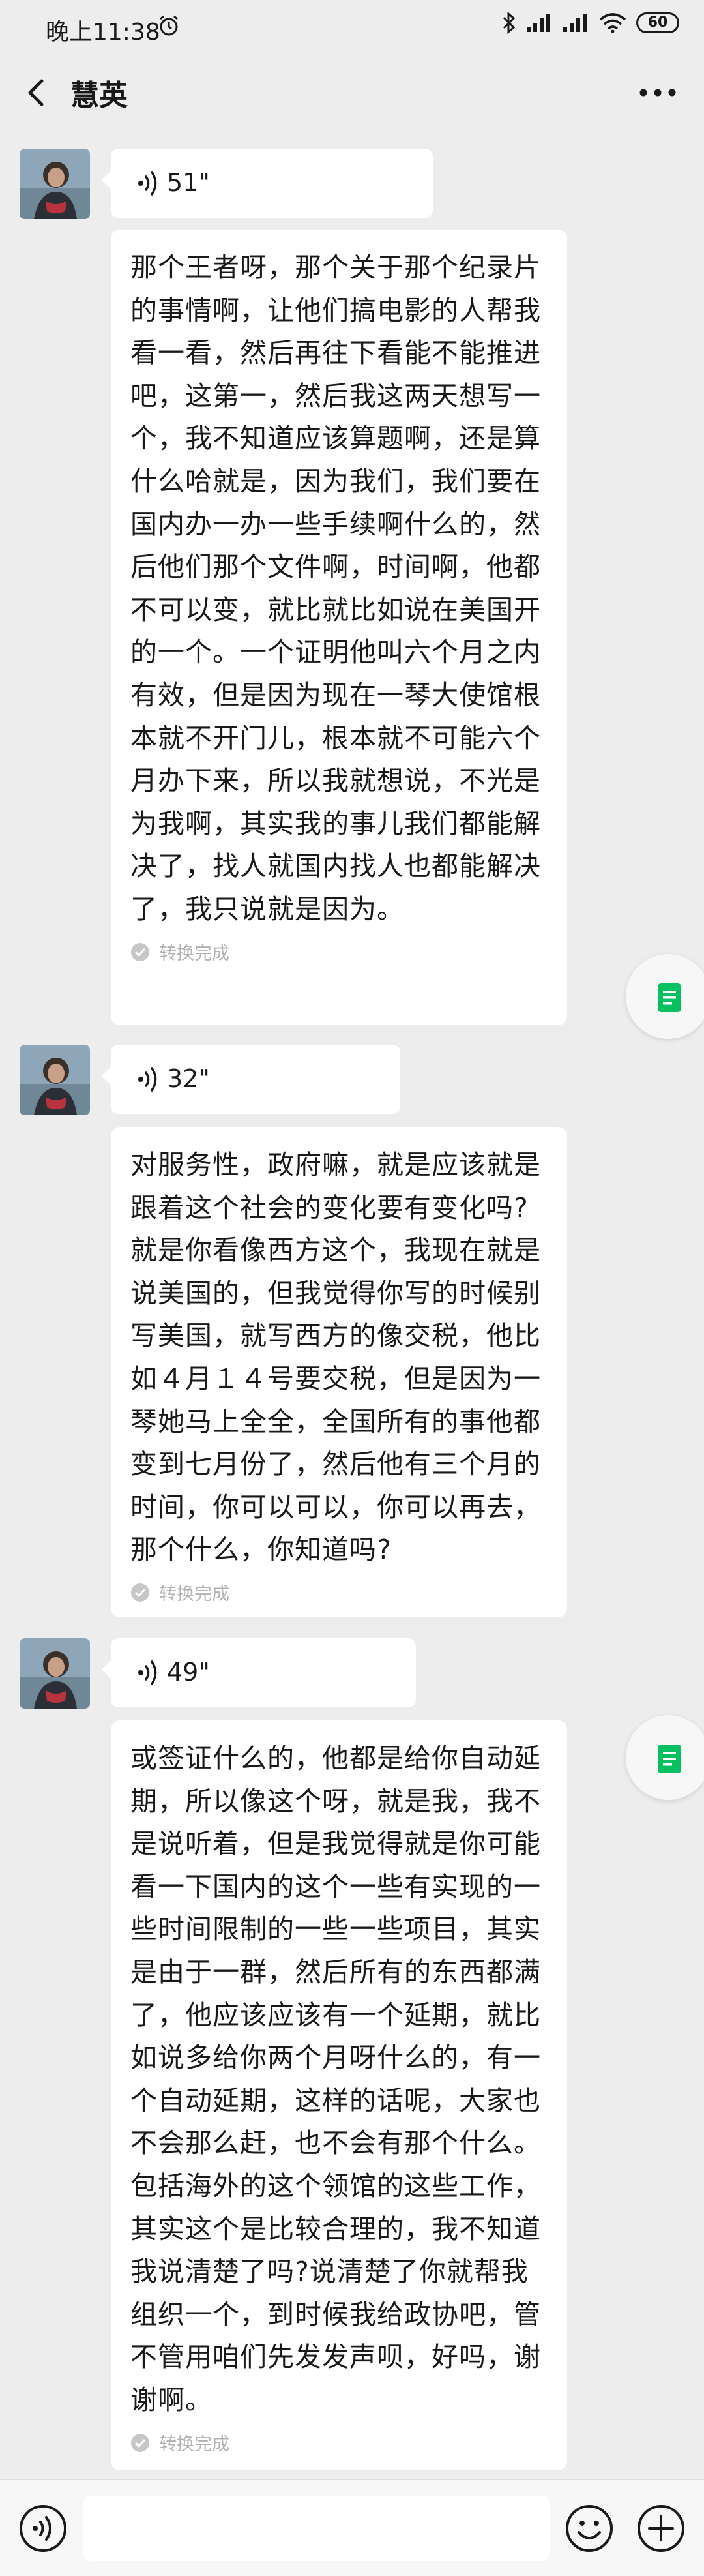  Describe the element at coordinates (352, 30) in the screenshot. I see `status-bar: 晚上11:38 60` at that location.